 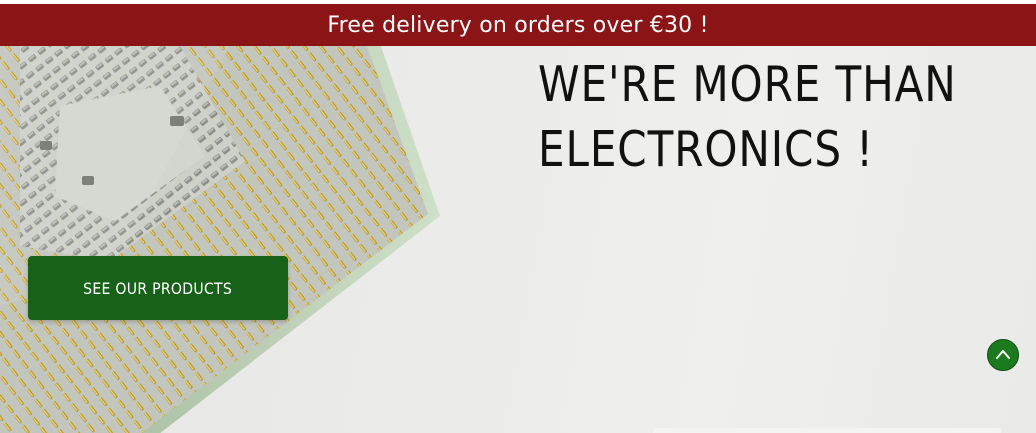 I want to click on scroll-to-top-button, so click(x=1003, y=355).